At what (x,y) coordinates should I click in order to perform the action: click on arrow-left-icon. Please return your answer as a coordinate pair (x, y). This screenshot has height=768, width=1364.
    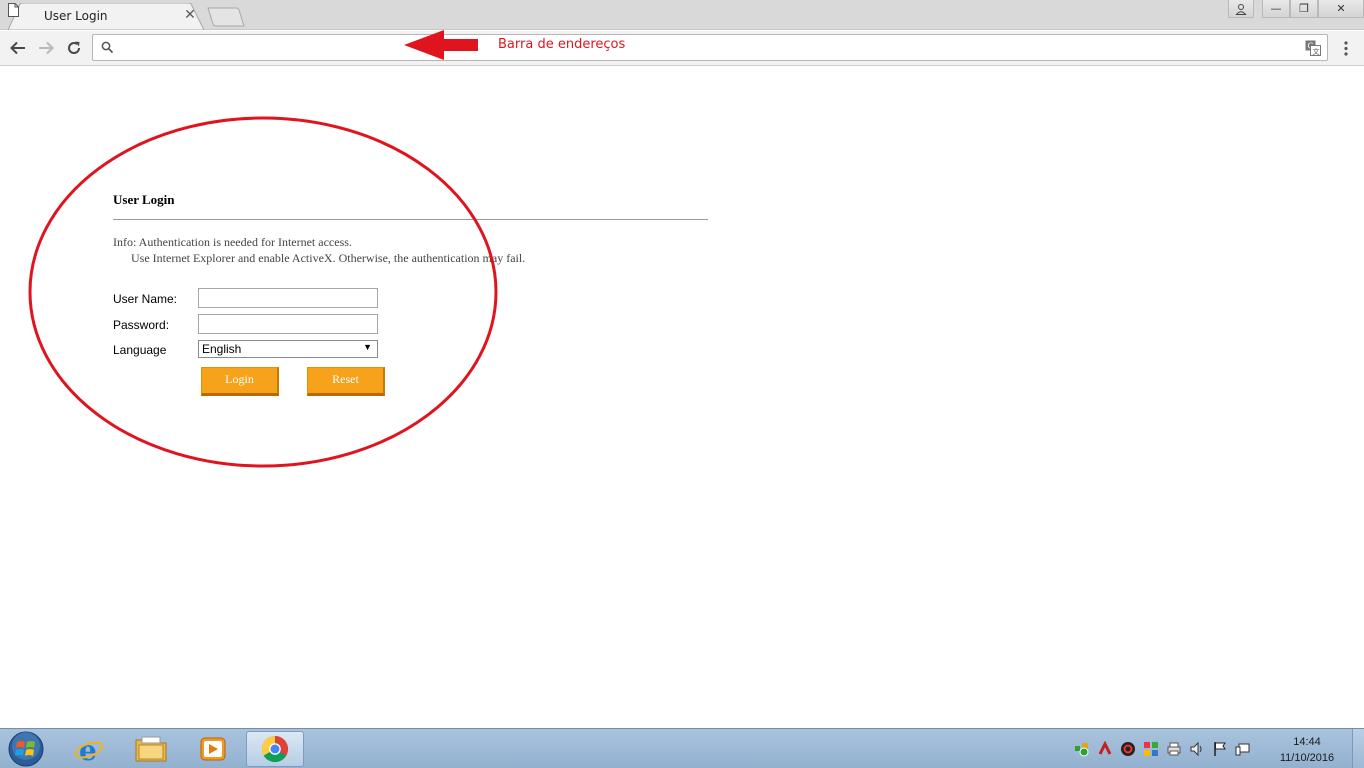
    Looking at the image, I should click on (17, 48).